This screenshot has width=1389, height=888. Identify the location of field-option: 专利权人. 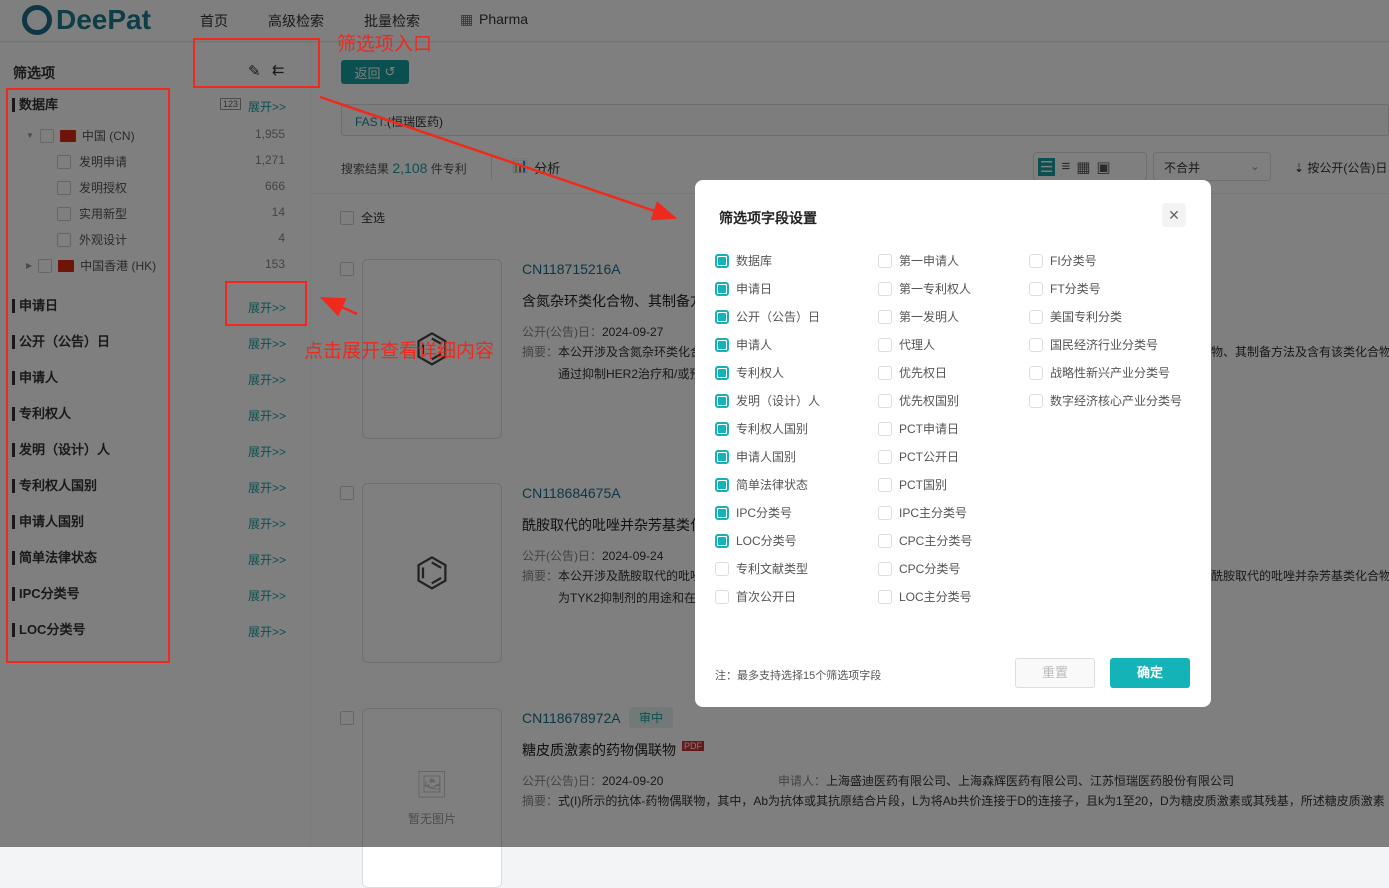
(749, 372).